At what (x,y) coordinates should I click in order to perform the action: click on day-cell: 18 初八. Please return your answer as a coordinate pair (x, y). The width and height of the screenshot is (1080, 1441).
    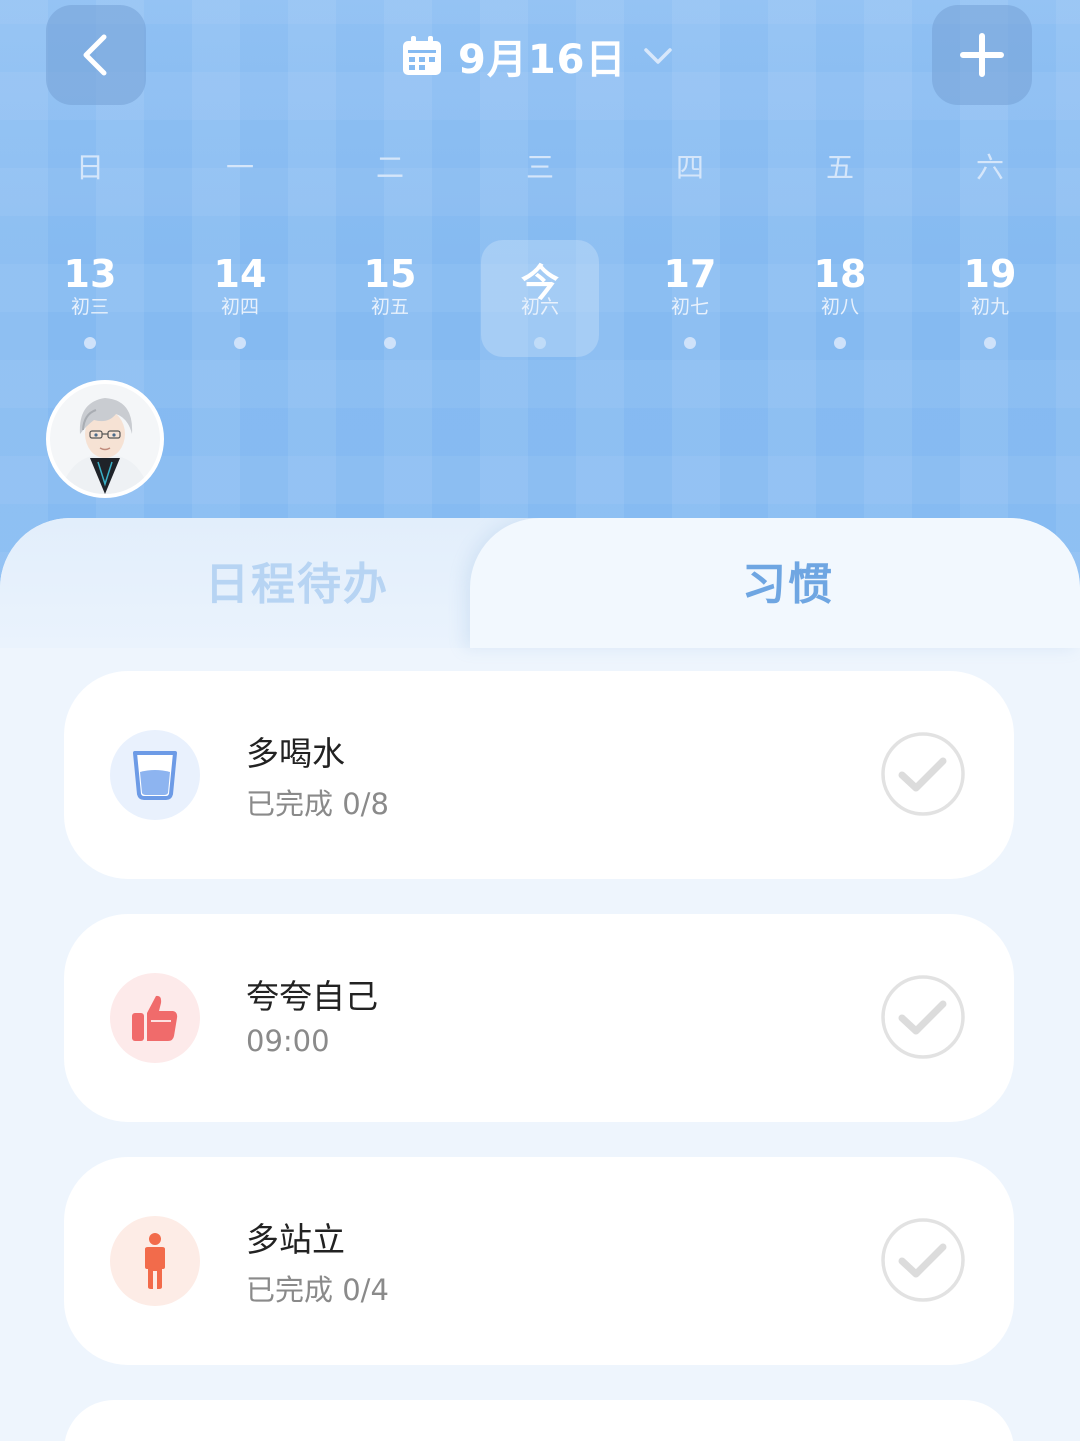
    Looking at the image, I should click on (840, 300).